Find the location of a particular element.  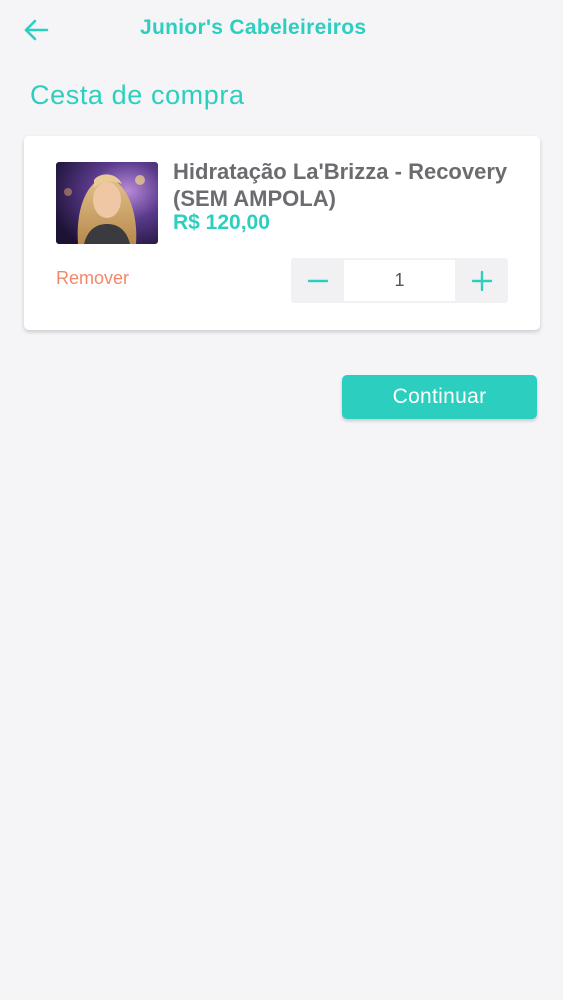

product-image is located at coordinates (107, 203).